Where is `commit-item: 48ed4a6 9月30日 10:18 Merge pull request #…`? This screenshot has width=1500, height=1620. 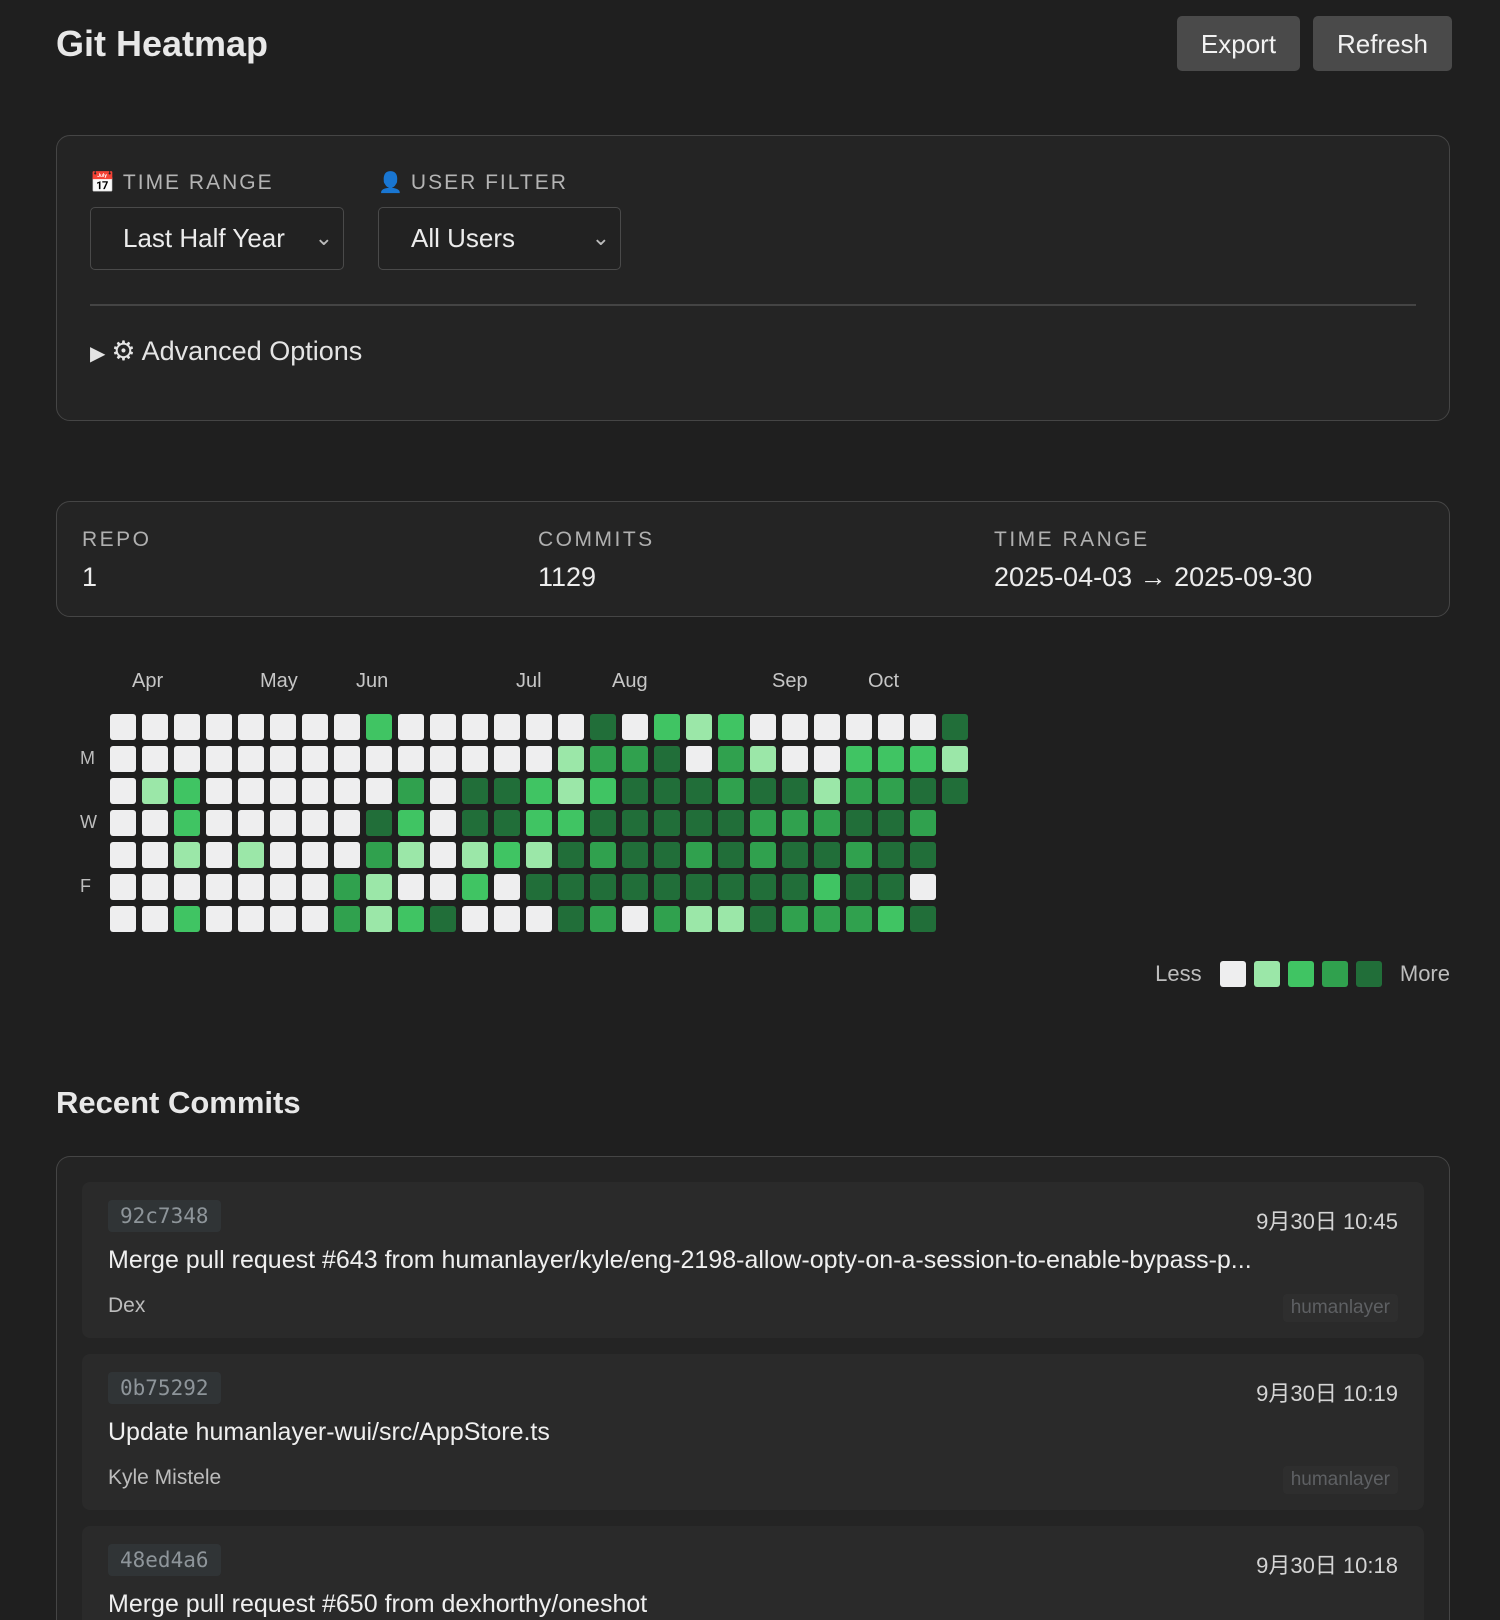 commit-item: 48ed4a6 9月30日 10:18 Merge pull request #… is located at coordinates (753, 1573).